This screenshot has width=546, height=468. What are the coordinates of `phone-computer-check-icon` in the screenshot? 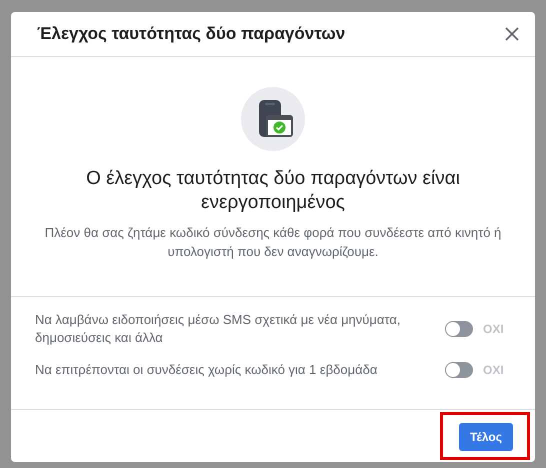 It's located at (273, 119).